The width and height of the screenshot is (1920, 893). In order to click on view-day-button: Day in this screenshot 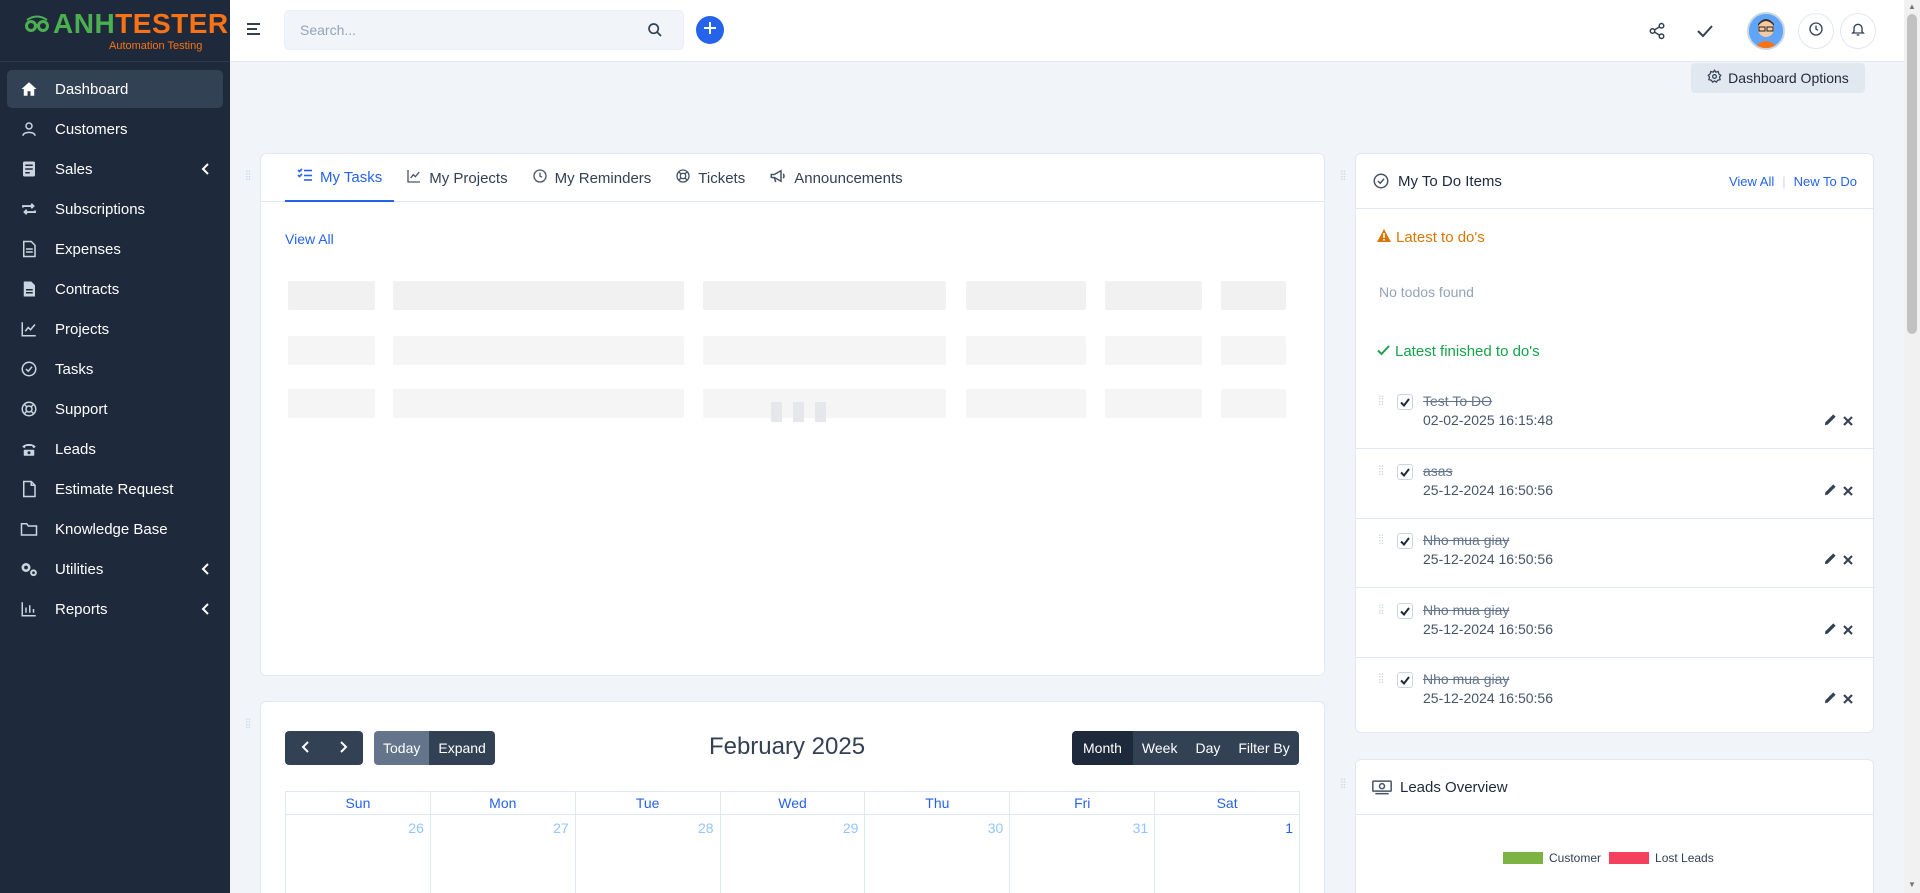, I will do `click(1208, 748)`.